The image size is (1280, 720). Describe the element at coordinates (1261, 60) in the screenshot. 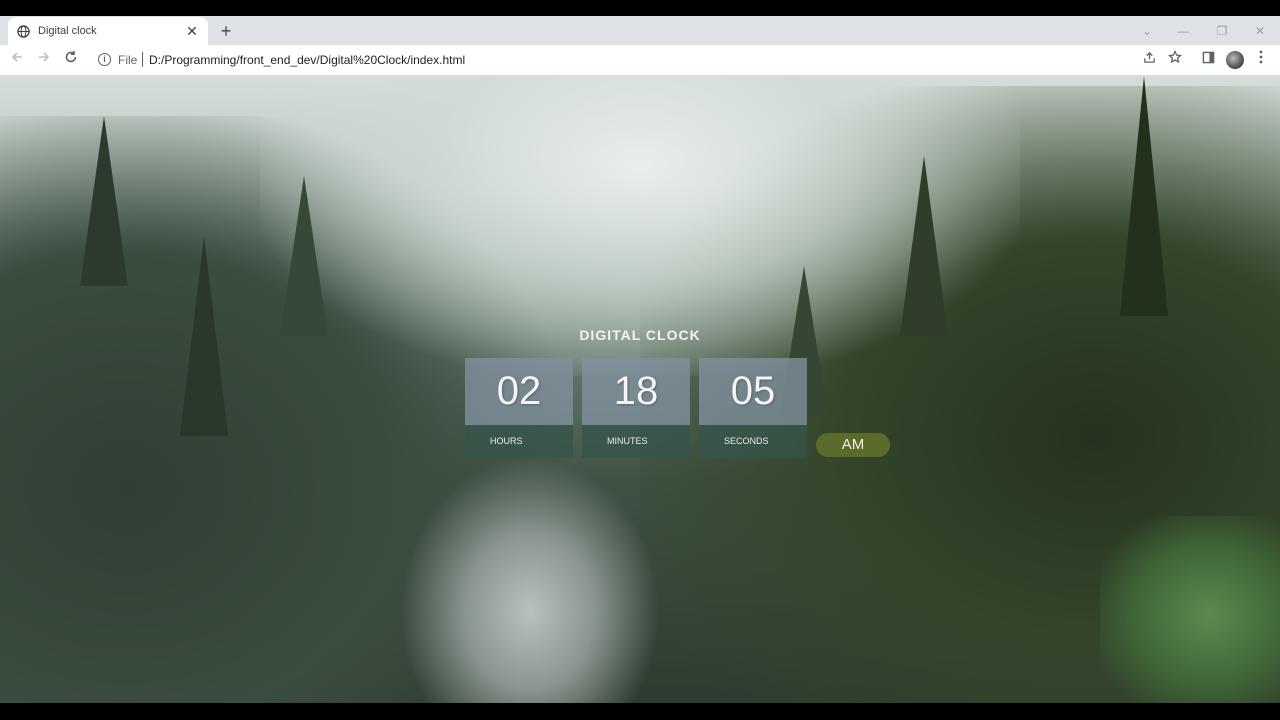

I see `menu-kebab-icon` at that location.